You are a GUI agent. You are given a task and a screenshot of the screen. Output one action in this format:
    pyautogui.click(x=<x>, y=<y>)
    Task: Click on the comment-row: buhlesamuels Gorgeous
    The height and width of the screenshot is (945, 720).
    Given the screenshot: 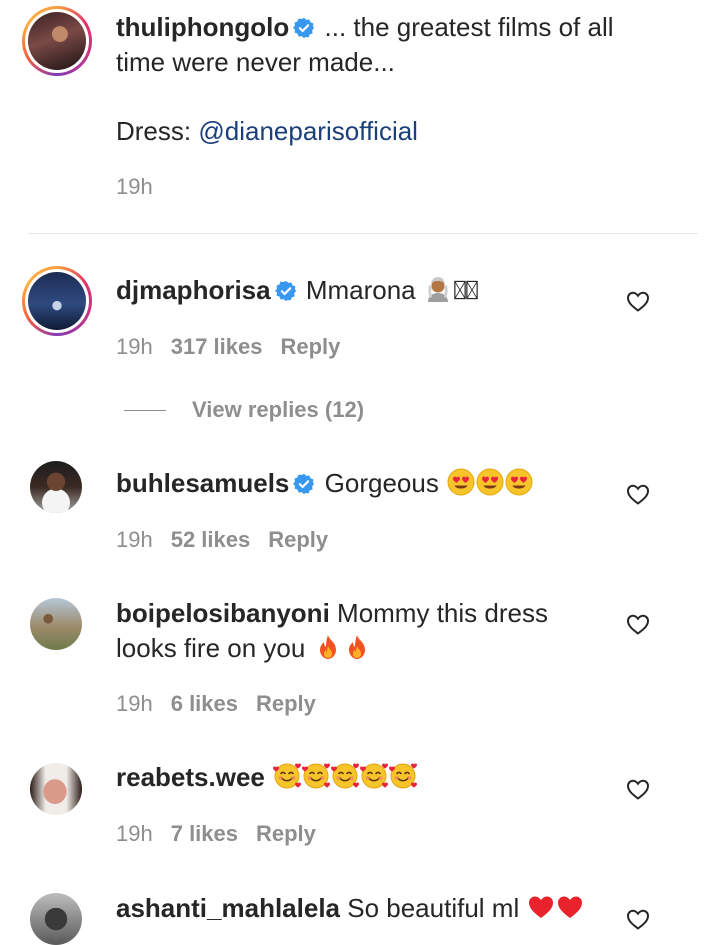 What is the action you would take?
    pyautogui.click(x=324, y=483)
    